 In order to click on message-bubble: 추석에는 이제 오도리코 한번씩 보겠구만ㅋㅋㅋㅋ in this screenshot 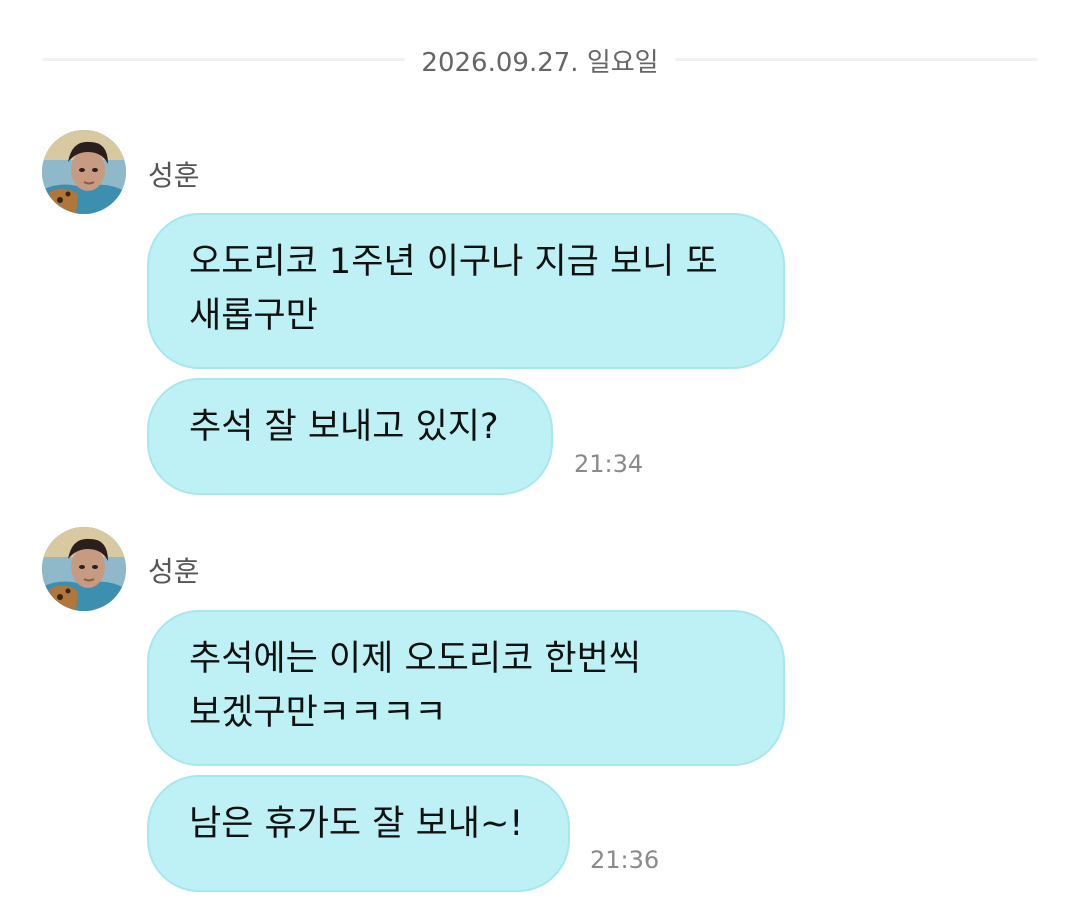, I will do `click(466, 688)`.